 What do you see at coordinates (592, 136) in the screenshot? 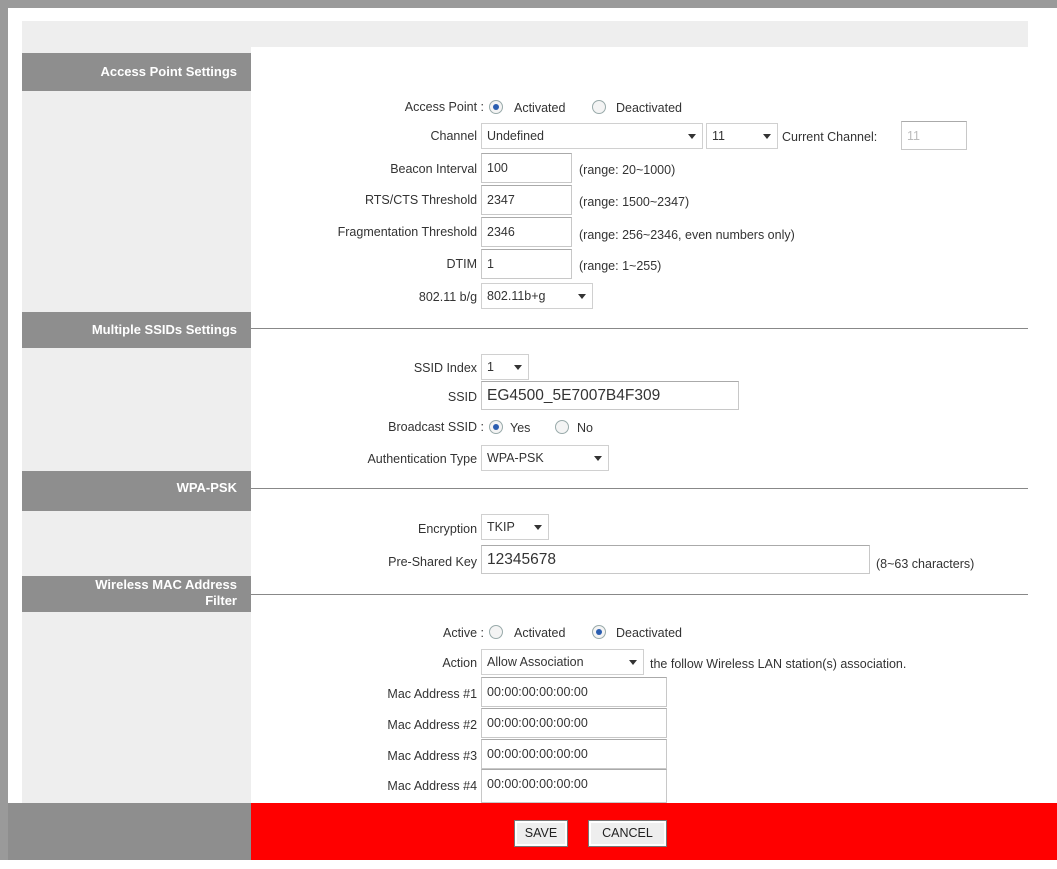
I see `channel-region-select: Undefined` at bounding box center [592, 136].